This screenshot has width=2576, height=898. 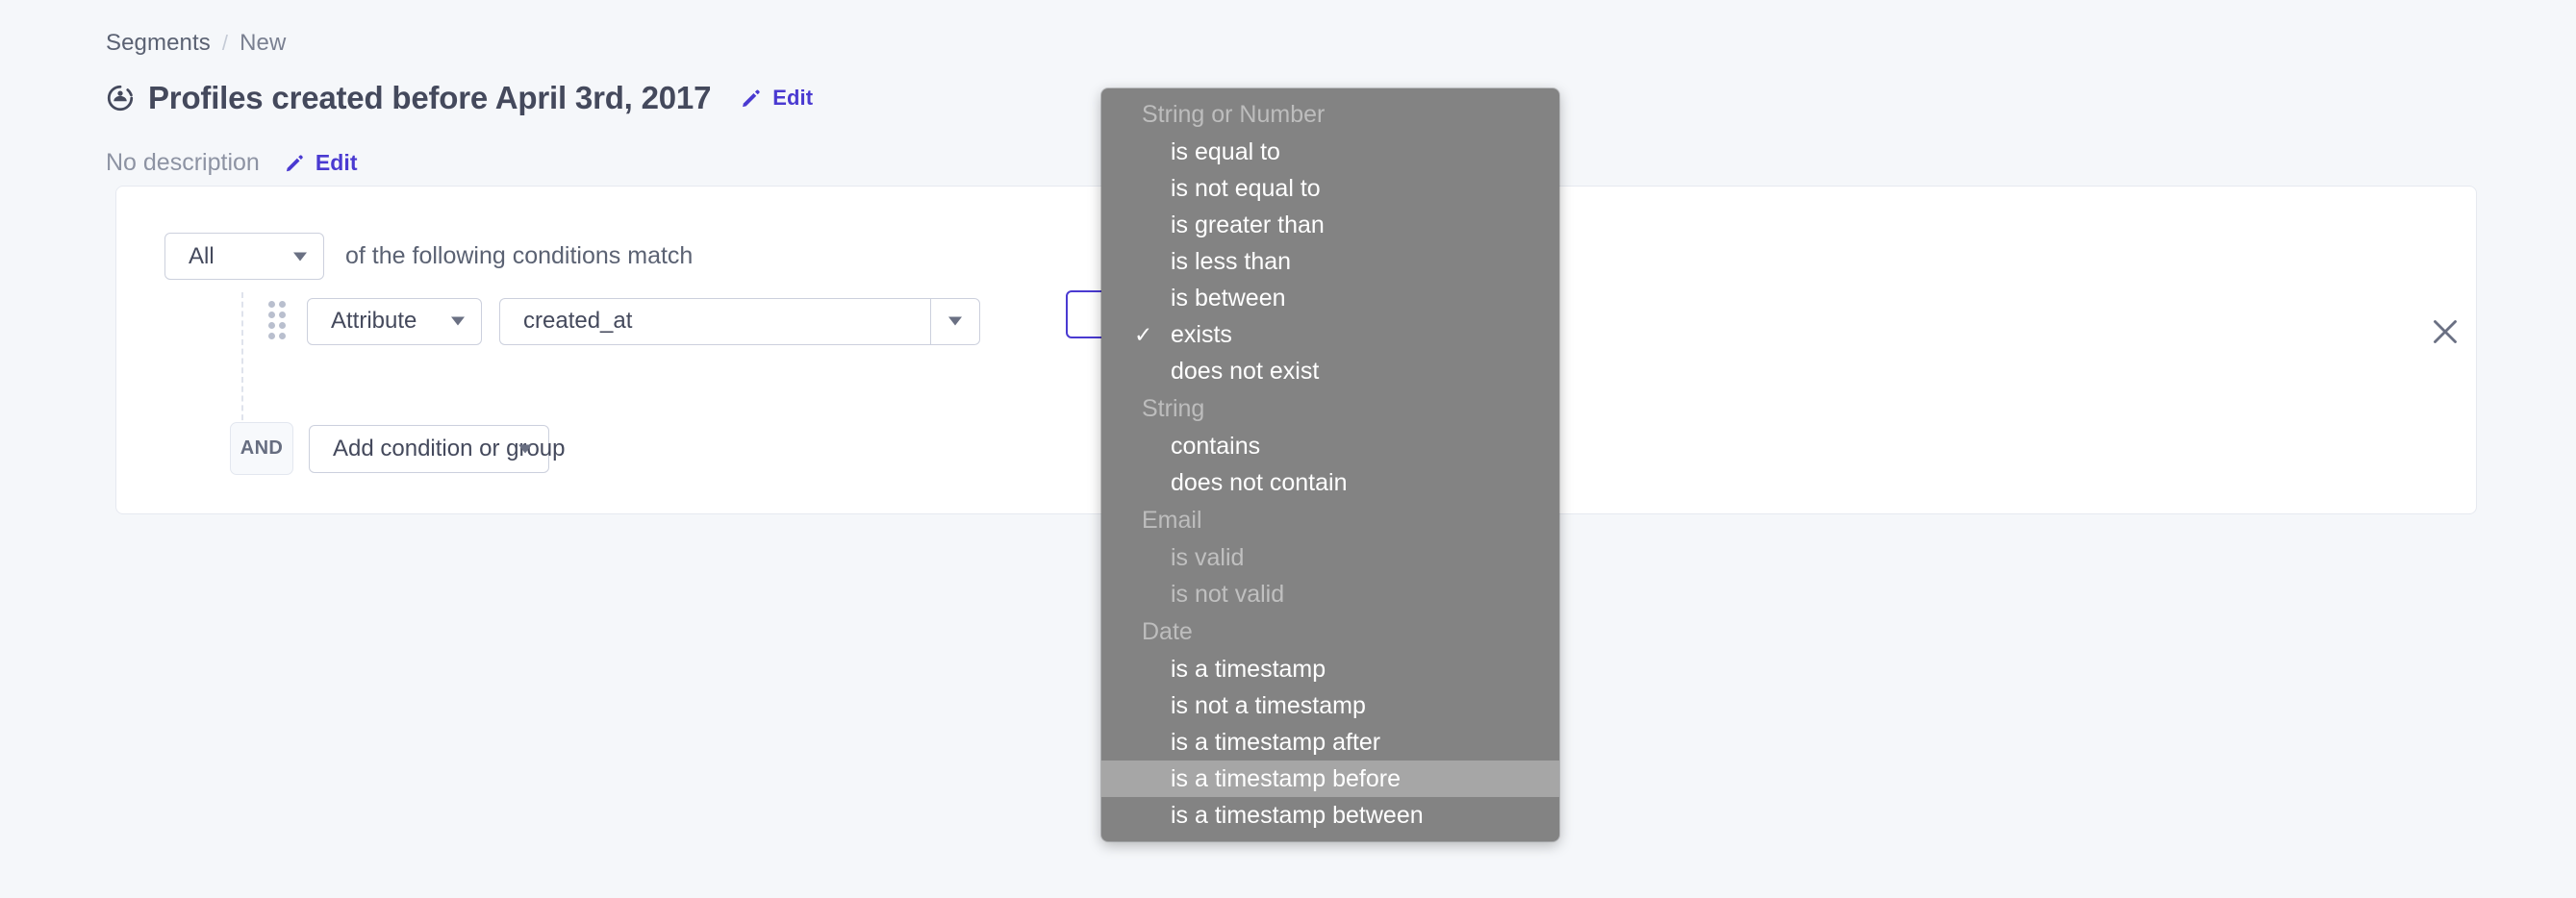 I want to click on menu-item-label: is between, so click(x=1228, y=298).